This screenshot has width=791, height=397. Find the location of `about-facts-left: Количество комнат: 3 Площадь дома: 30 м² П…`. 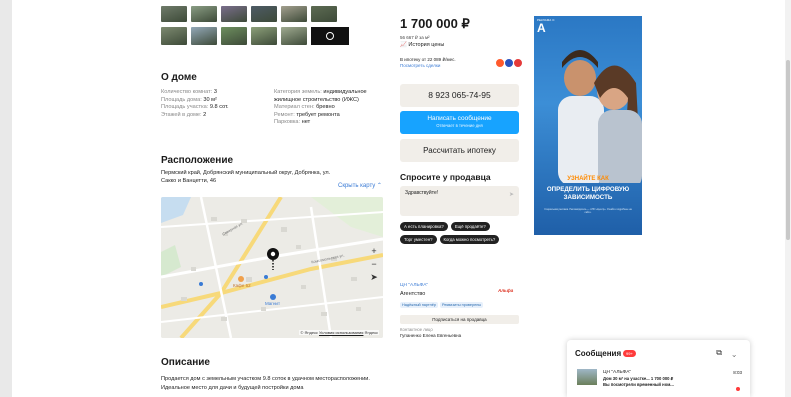

about-facts-left: Количество комнат: 3 Площадь дома: 30 м² П… is located at coordinates (213, 104).